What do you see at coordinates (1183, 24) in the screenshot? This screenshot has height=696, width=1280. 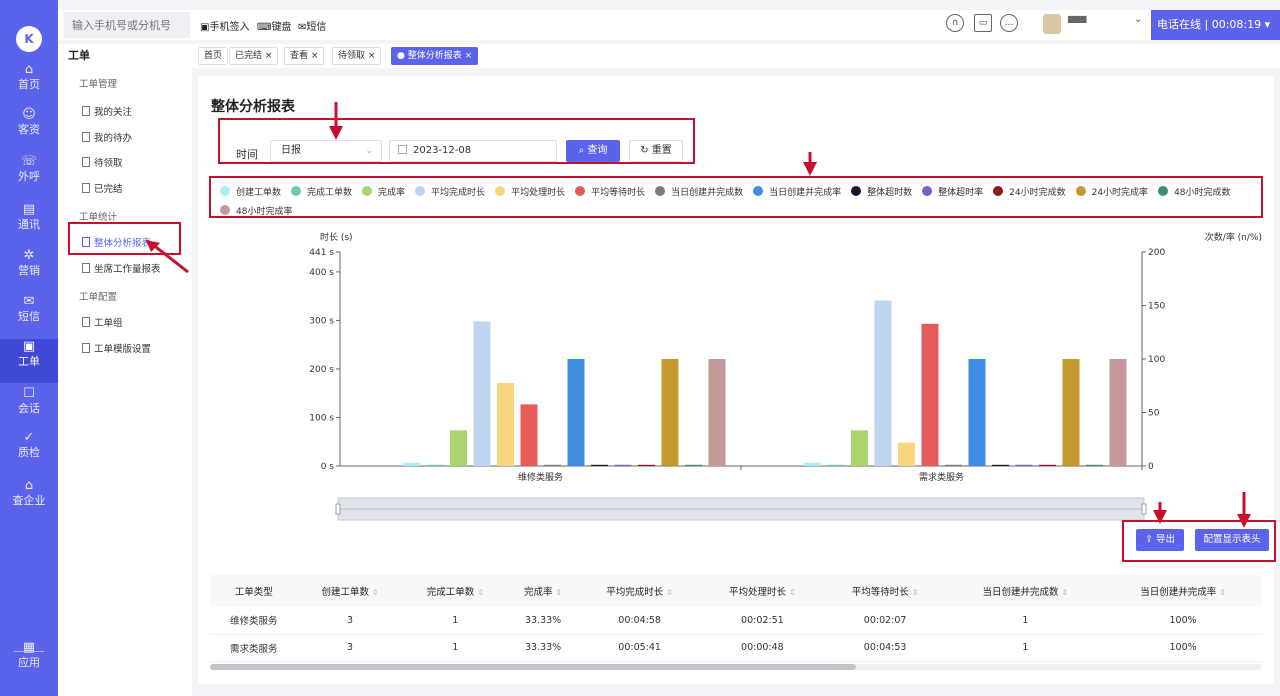 I see `phone-status-label: 电话在线 |` at bounding box center [1183, 24].